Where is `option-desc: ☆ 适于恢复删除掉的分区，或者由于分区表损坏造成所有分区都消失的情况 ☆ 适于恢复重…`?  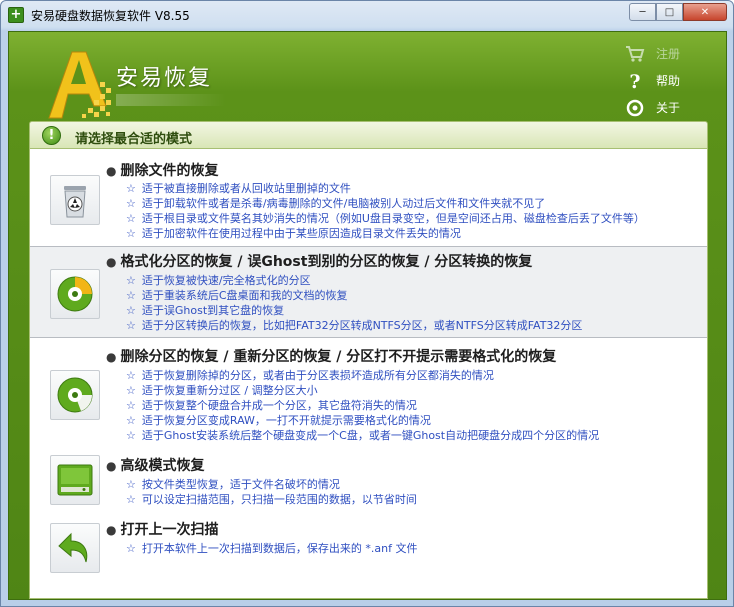 option-desc: ☆ 适于恢复删除掉的分区，或者由于分区表损坏造成所有分区都消失的情况 ☆ 适于恢复重… is located at coordinates (362, 405).